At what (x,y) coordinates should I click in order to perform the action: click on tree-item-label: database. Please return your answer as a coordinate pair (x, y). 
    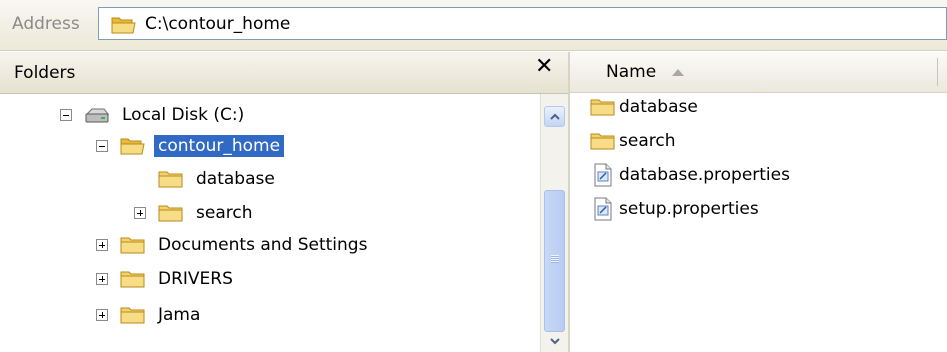
    Looking at the image, I should click on (235, 179).